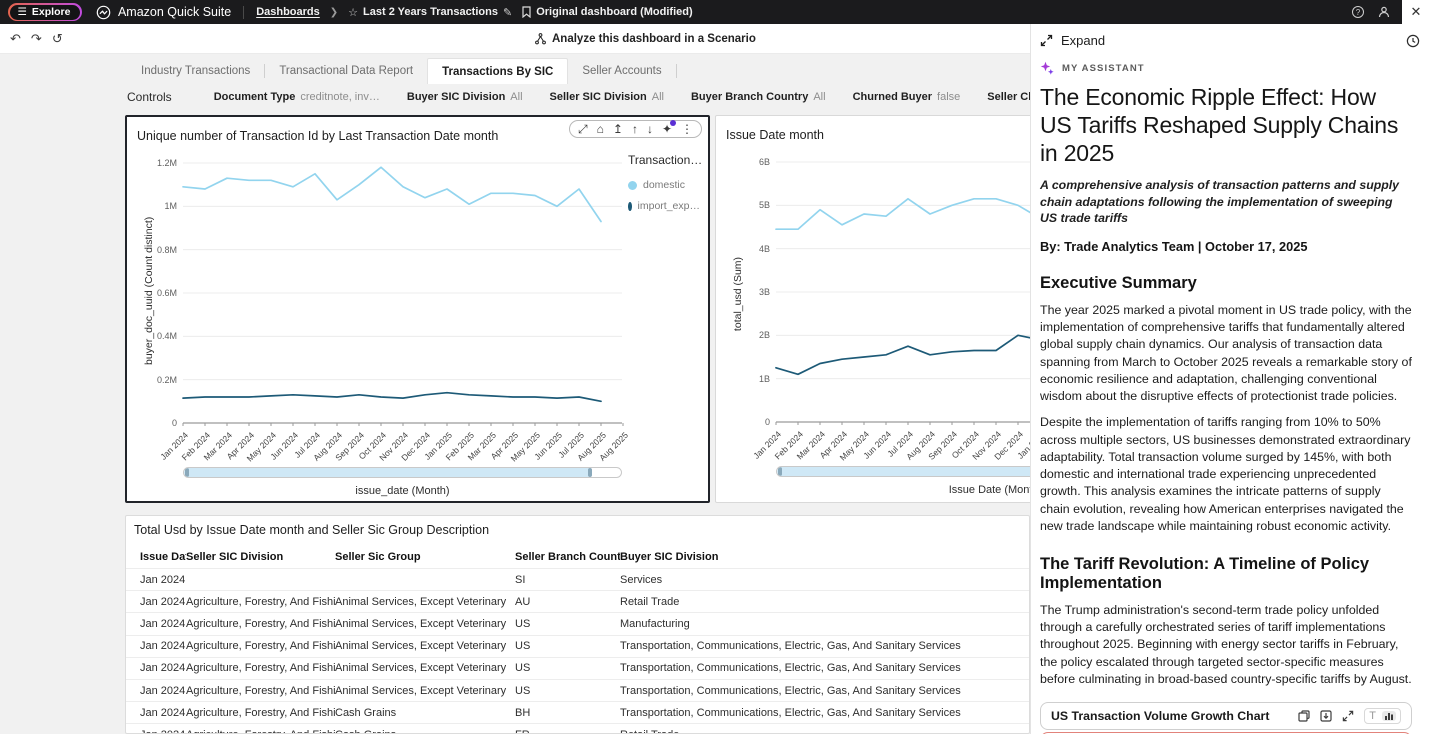  What do you see at coordinates (600, 129) in the screenshot?
I see `export-icon: ⌂` at bounding box center [600, 129].